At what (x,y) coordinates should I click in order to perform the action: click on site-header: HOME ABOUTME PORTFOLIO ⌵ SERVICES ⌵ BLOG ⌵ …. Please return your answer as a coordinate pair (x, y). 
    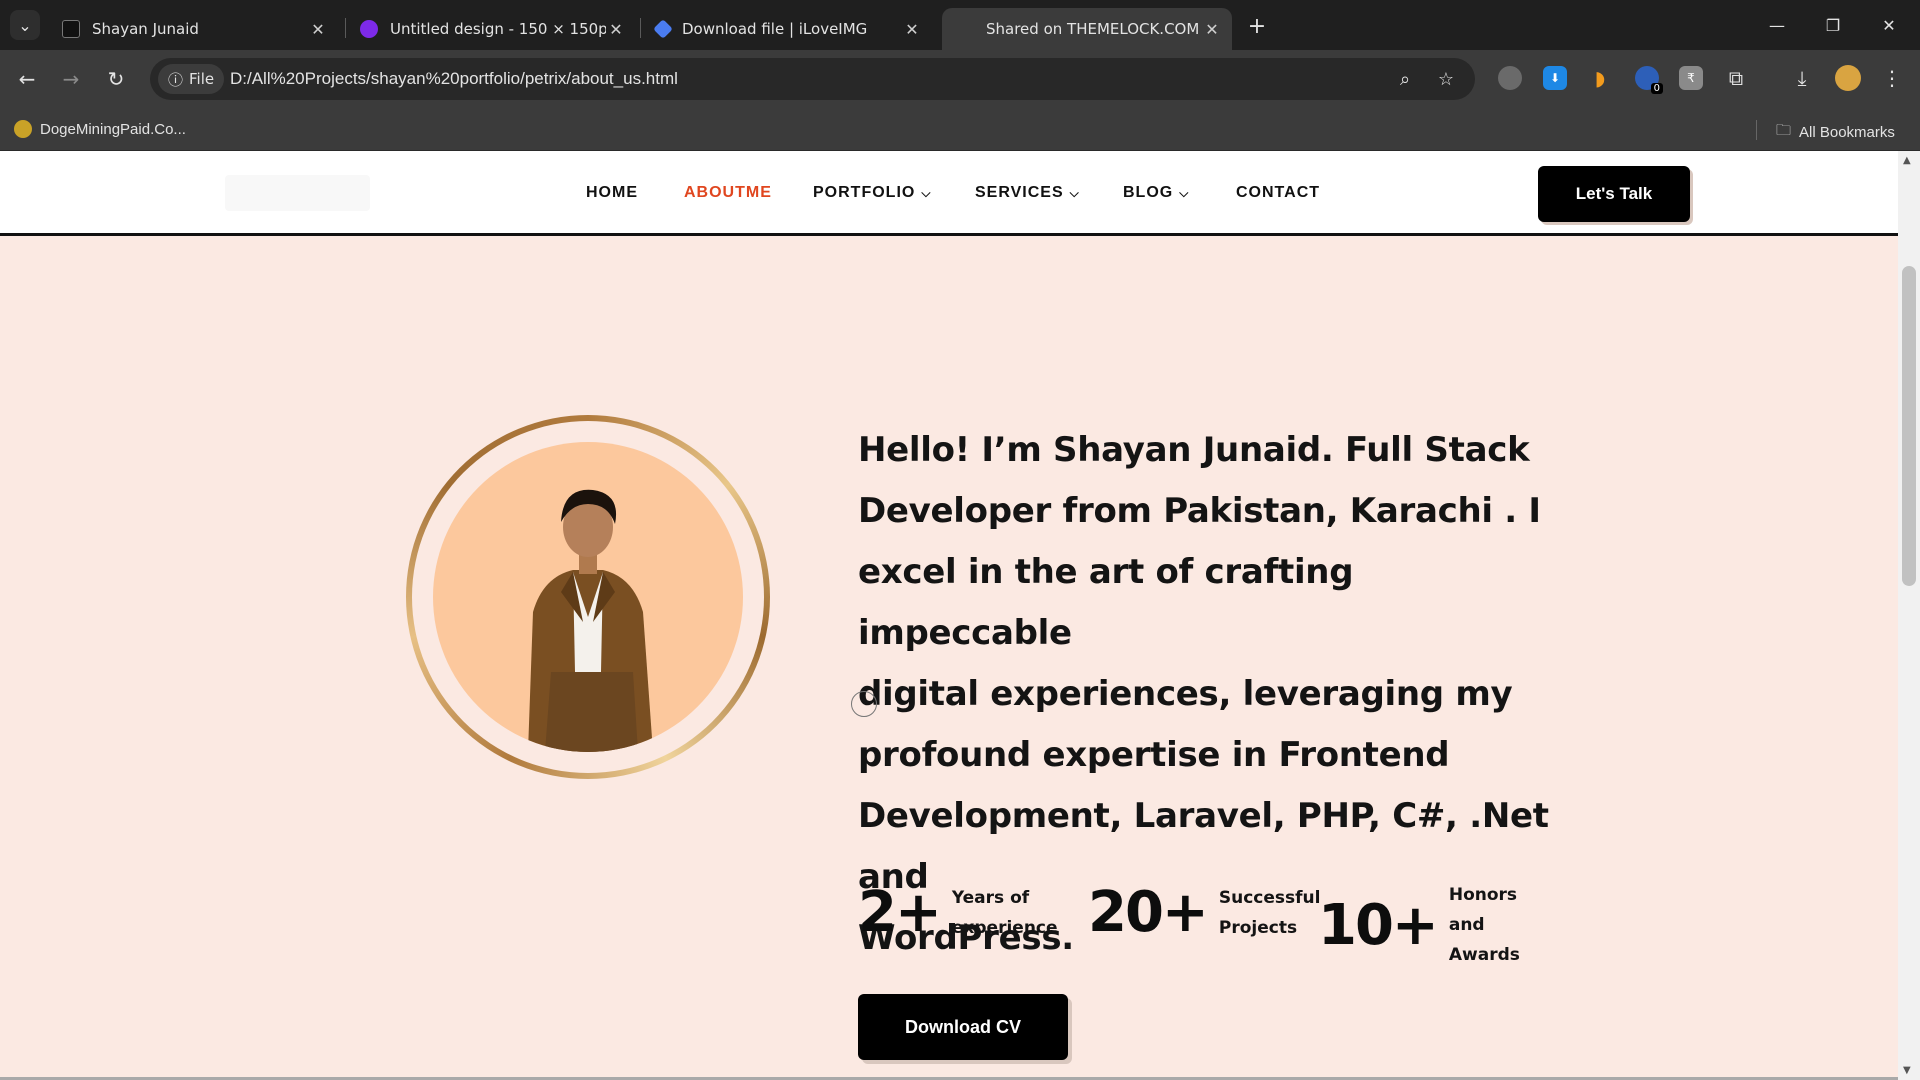
    Looking at the image, I should click on (949, 193).